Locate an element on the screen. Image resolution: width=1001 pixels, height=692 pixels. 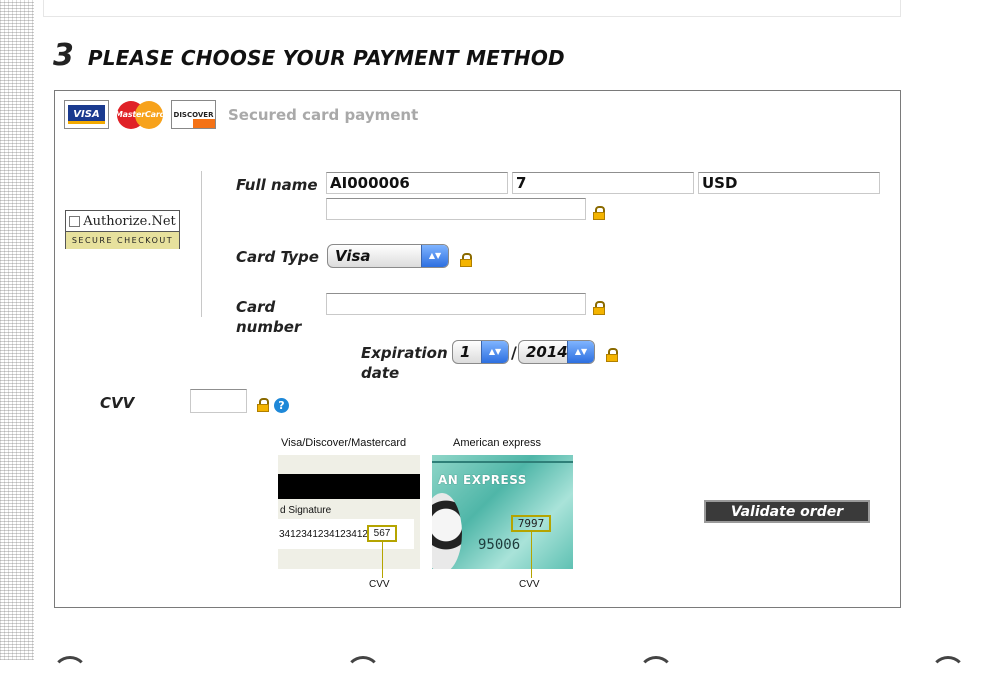
card-number-input is located at coordinates (456, 304).